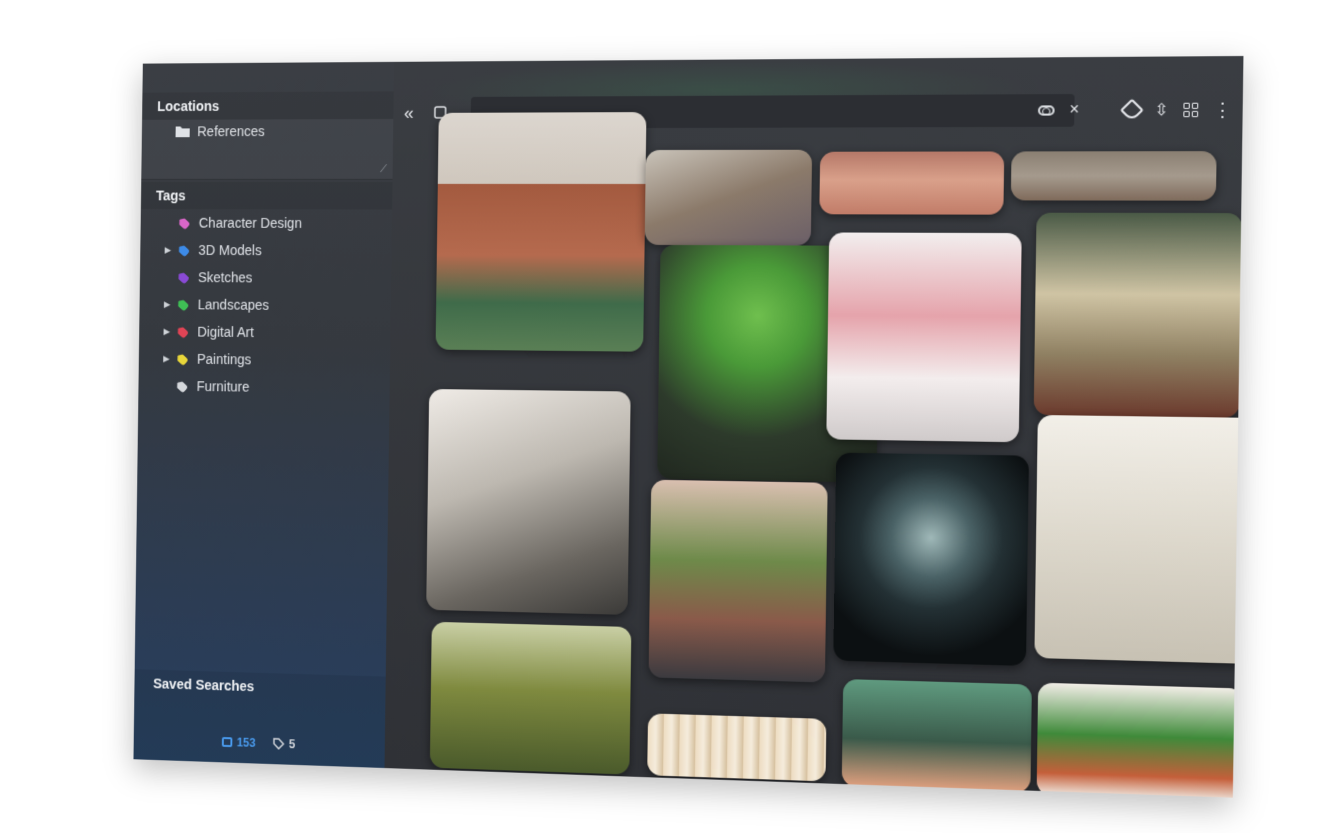 The width and height of the screenshot is (1323, 833). Describe the element at coordinates (383, 169) in the screenshot. I see `resize-grip-icon: ⟋` at that location.